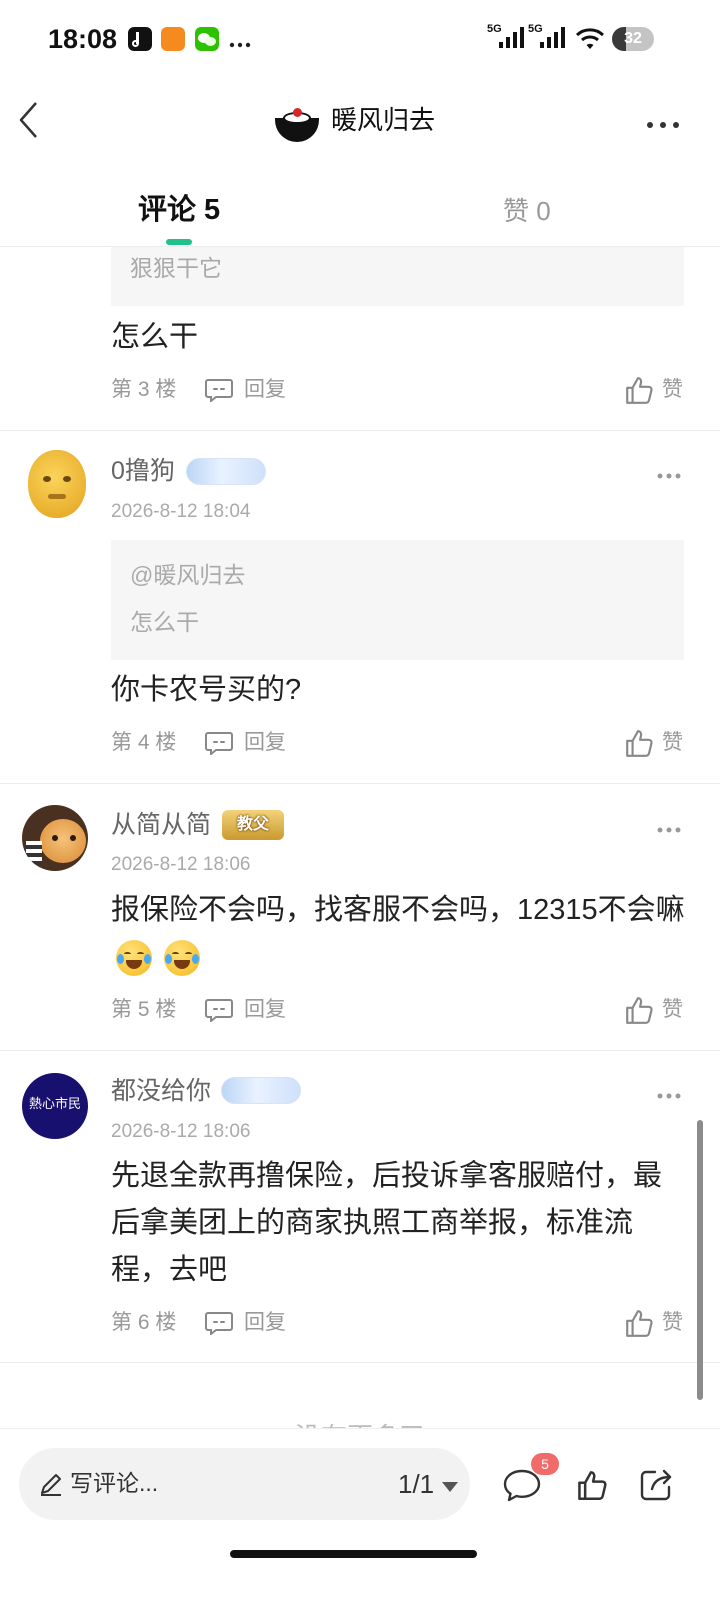 Image resolution: width=720 pixels, height=1600 pixels. I want to click on tab-comments: 评论 5, so click(179, 210).